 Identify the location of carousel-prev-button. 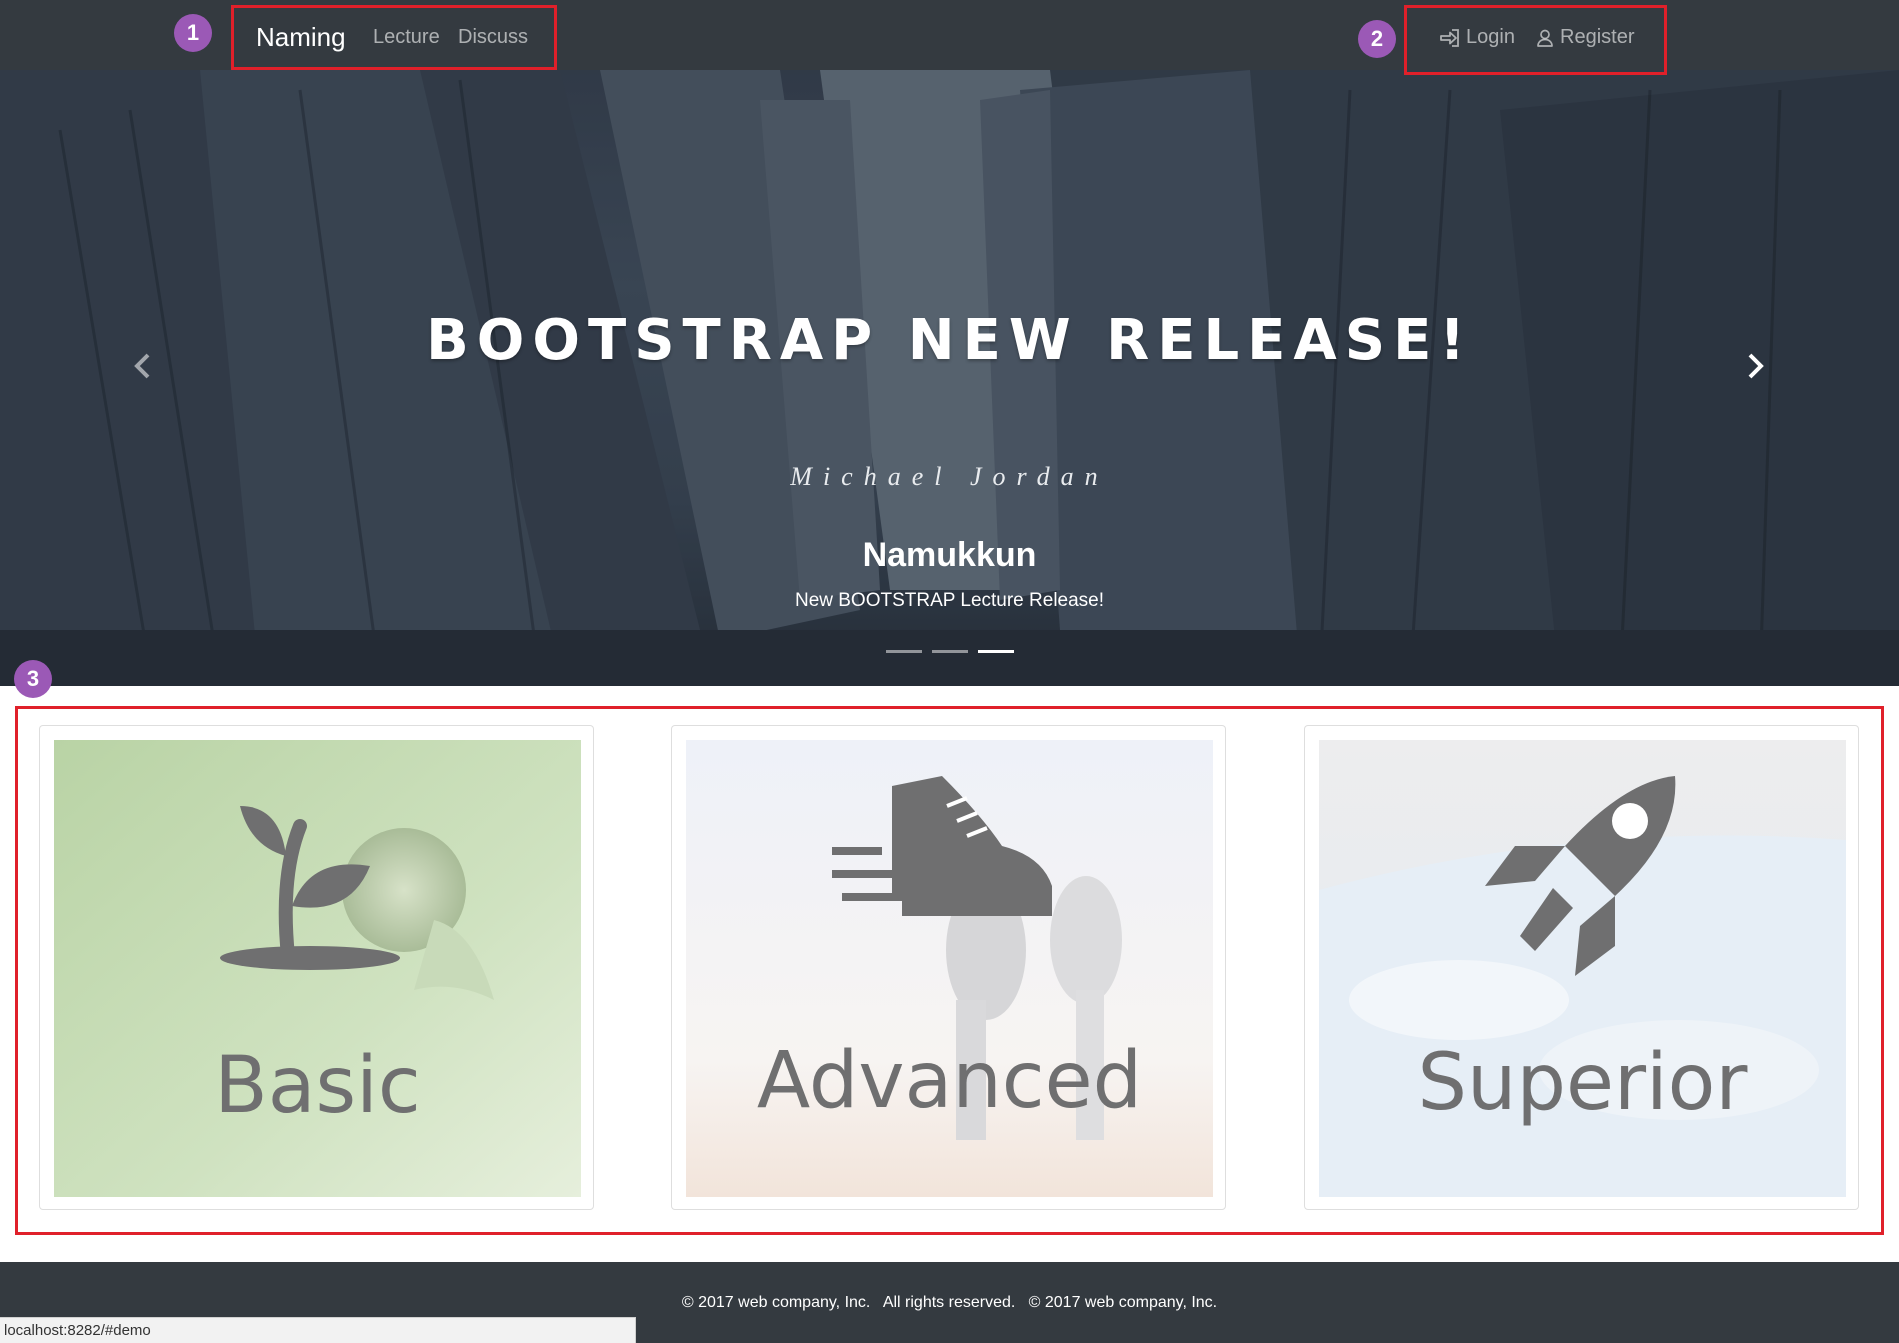
(142, 368).